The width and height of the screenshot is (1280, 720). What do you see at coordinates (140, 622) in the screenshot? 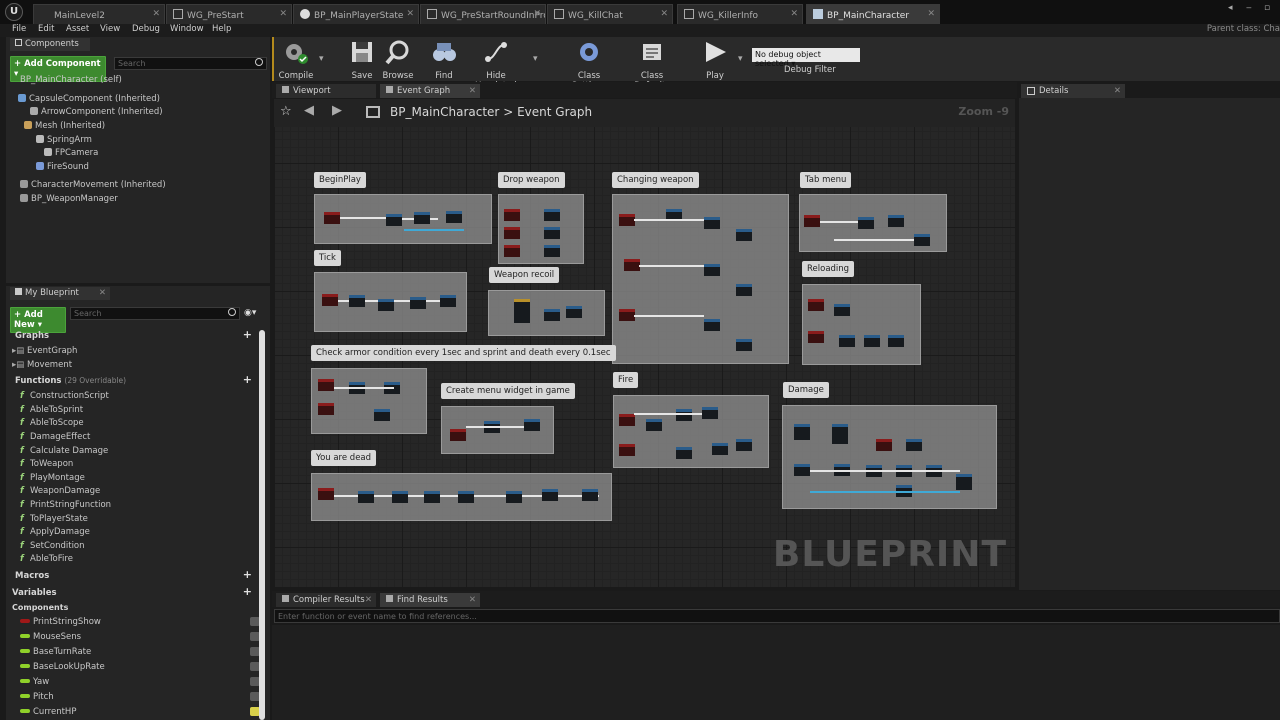
I see `variable-item: PrintStringShow` at bounding box center [140, 622].